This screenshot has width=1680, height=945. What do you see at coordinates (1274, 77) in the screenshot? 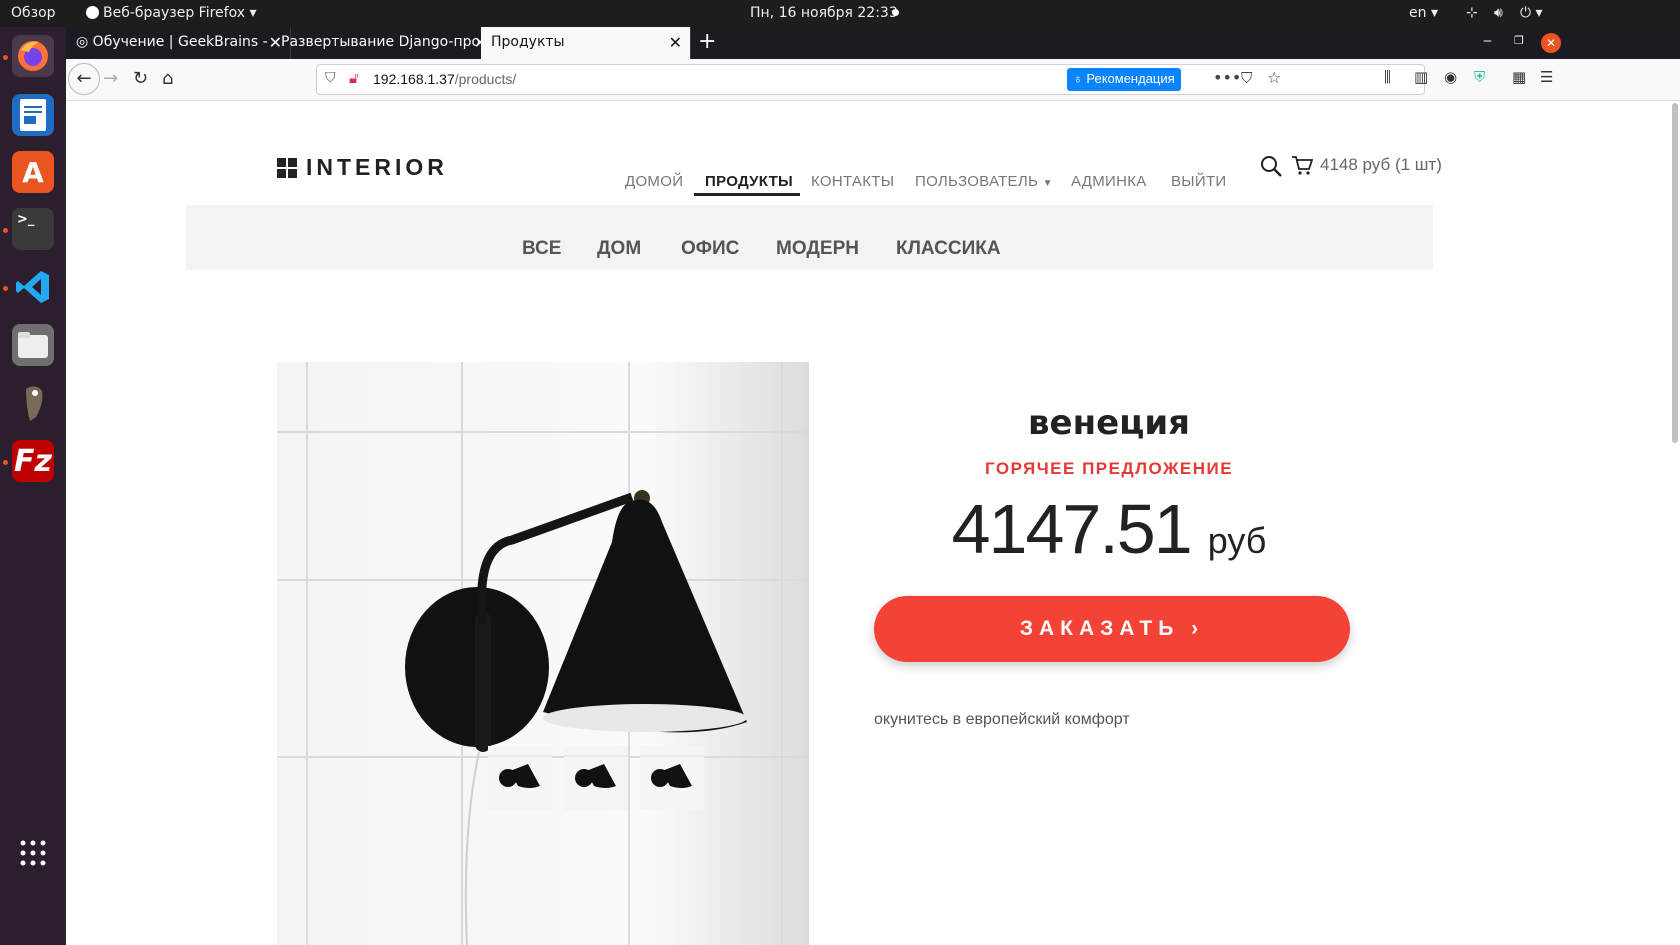
I see `bookmark-star-icon: ☆` at bounding box center [1274, 77].